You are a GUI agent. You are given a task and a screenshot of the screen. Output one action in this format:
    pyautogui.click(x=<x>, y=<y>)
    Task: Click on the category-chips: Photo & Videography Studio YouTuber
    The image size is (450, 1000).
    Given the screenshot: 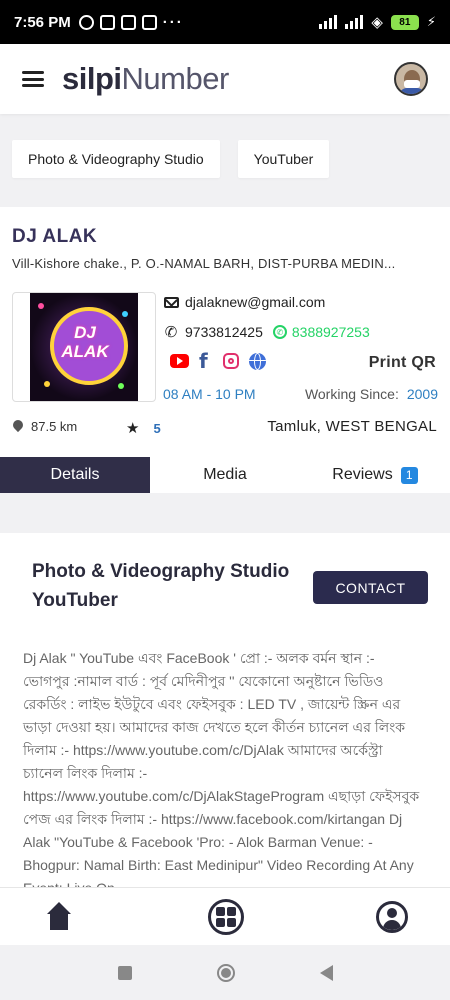 What is the action you would take?
    pyautogui.click(x=171, y=159)
    